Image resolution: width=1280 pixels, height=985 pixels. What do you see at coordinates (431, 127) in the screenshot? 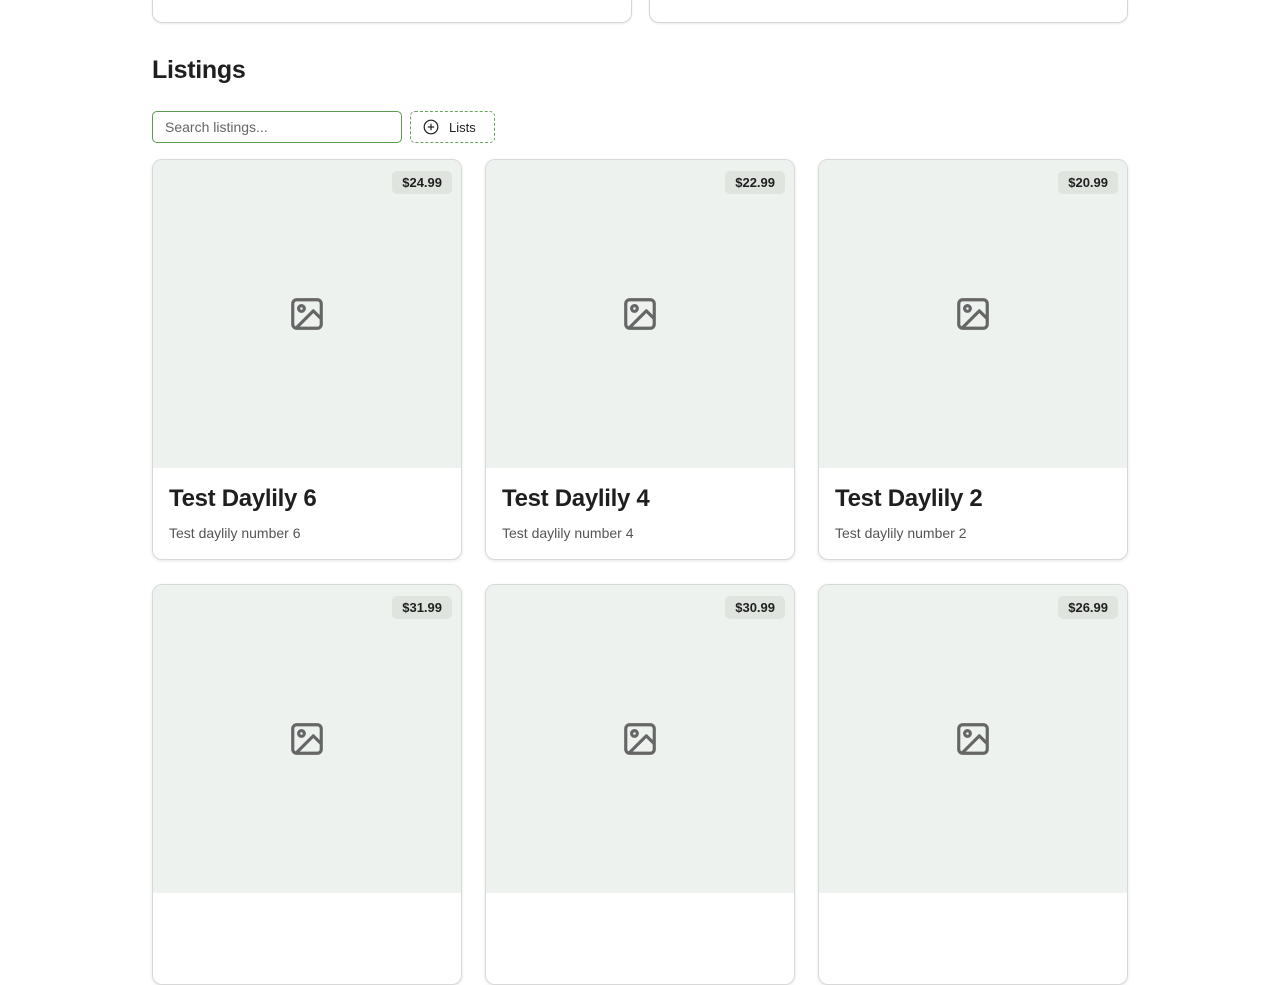
I see `plus-circle-icon` at bounding box center [431, 127].